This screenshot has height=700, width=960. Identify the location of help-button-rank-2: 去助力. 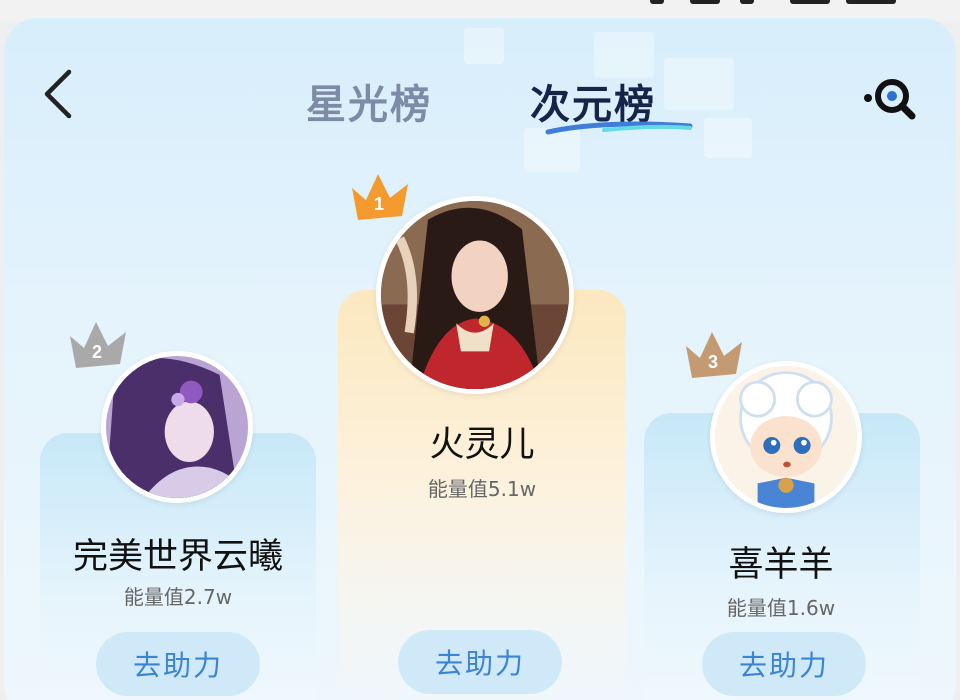
(178, 664).